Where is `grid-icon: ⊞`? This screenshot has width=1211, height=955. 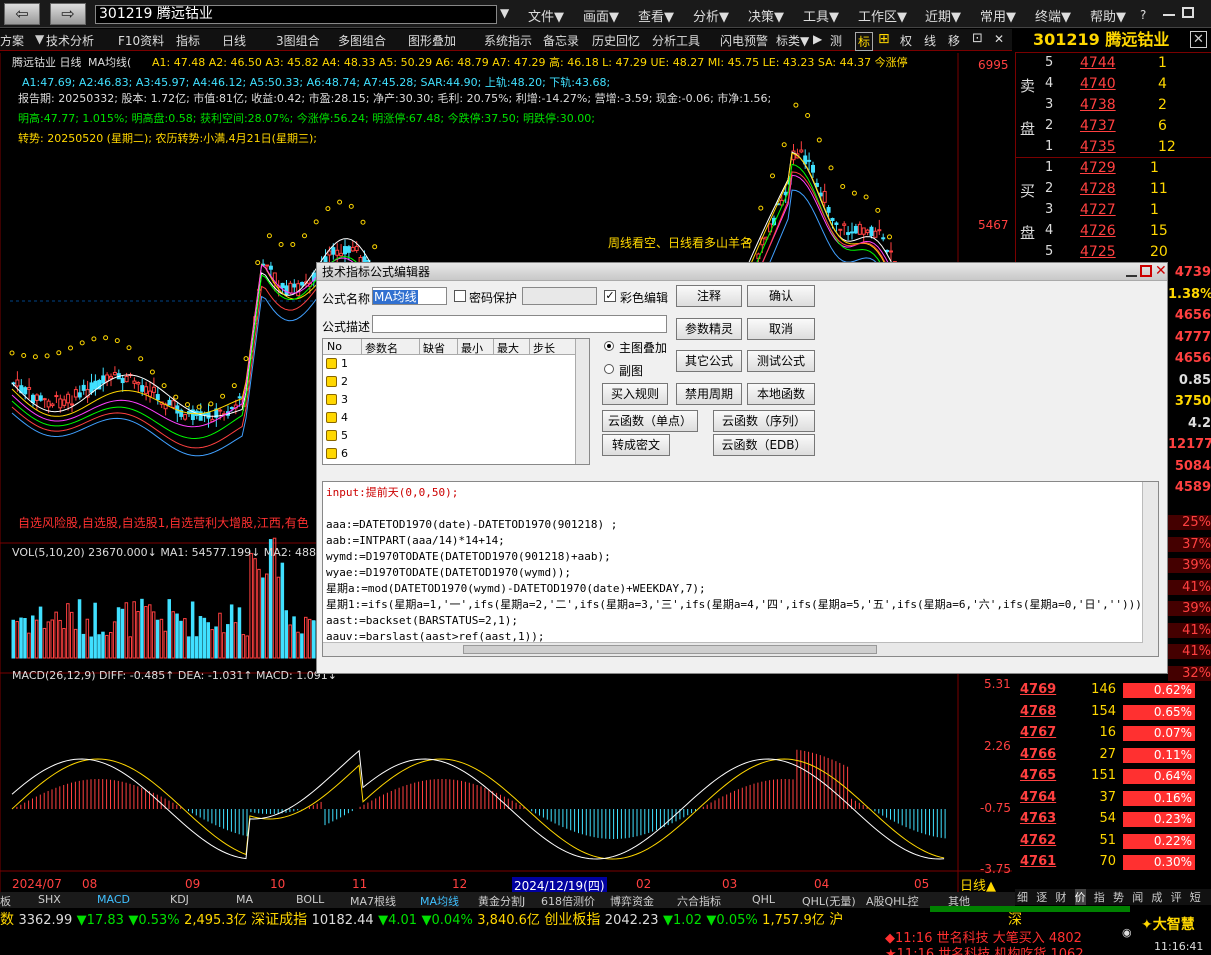
grid-icon: ⊞ is located at coordinates (884, 39).